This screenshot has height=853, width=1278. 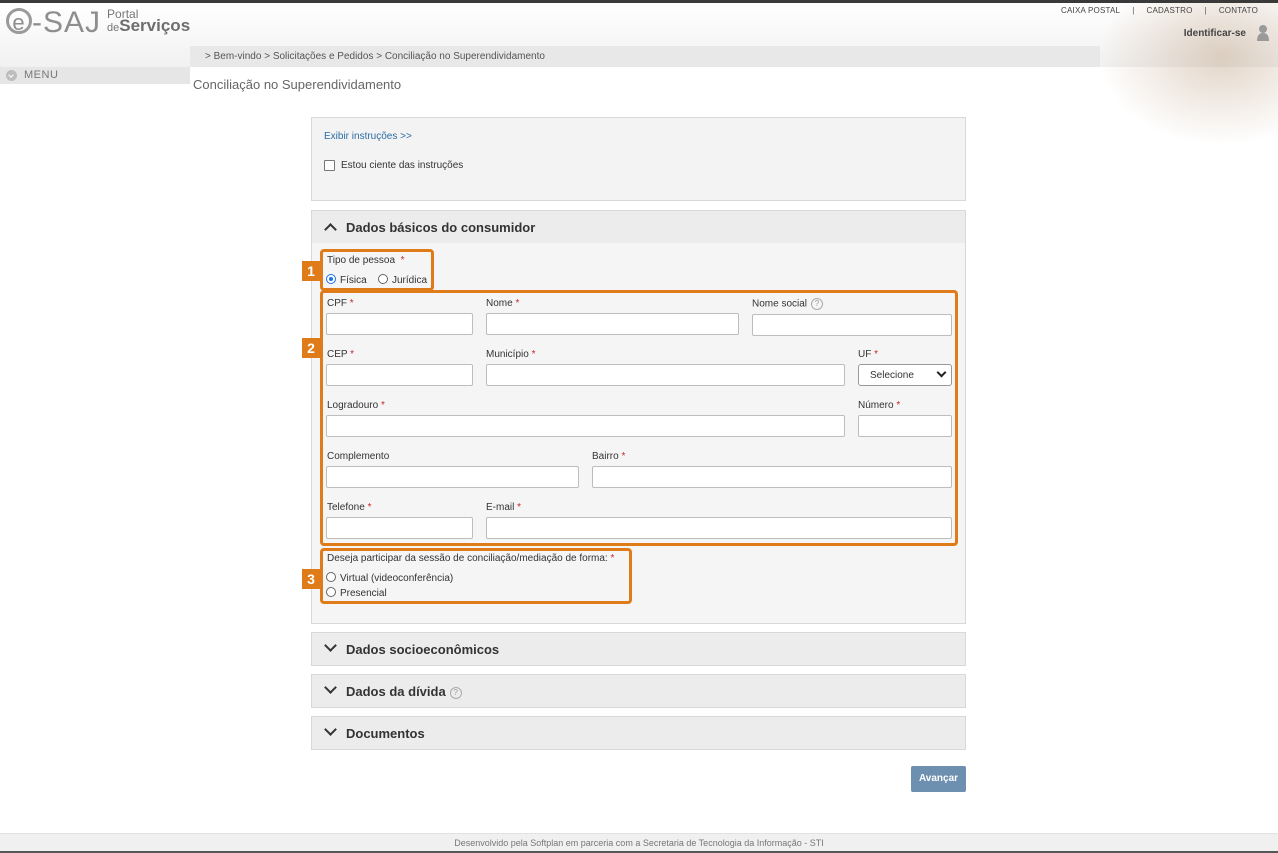 I want to click on contato-link: CONTATO, so click(x=1238, y=10).